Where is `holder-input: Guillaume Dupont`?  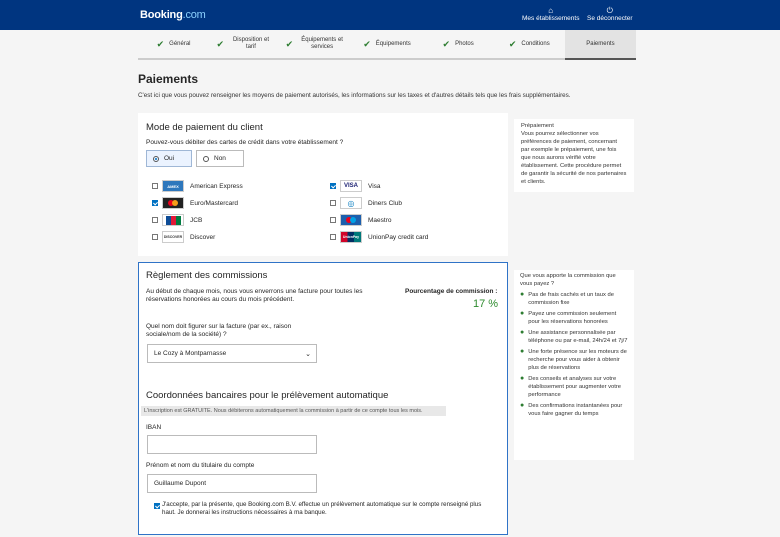 holder-input: Guillaume Dupont is located at coordinates (232, 483).